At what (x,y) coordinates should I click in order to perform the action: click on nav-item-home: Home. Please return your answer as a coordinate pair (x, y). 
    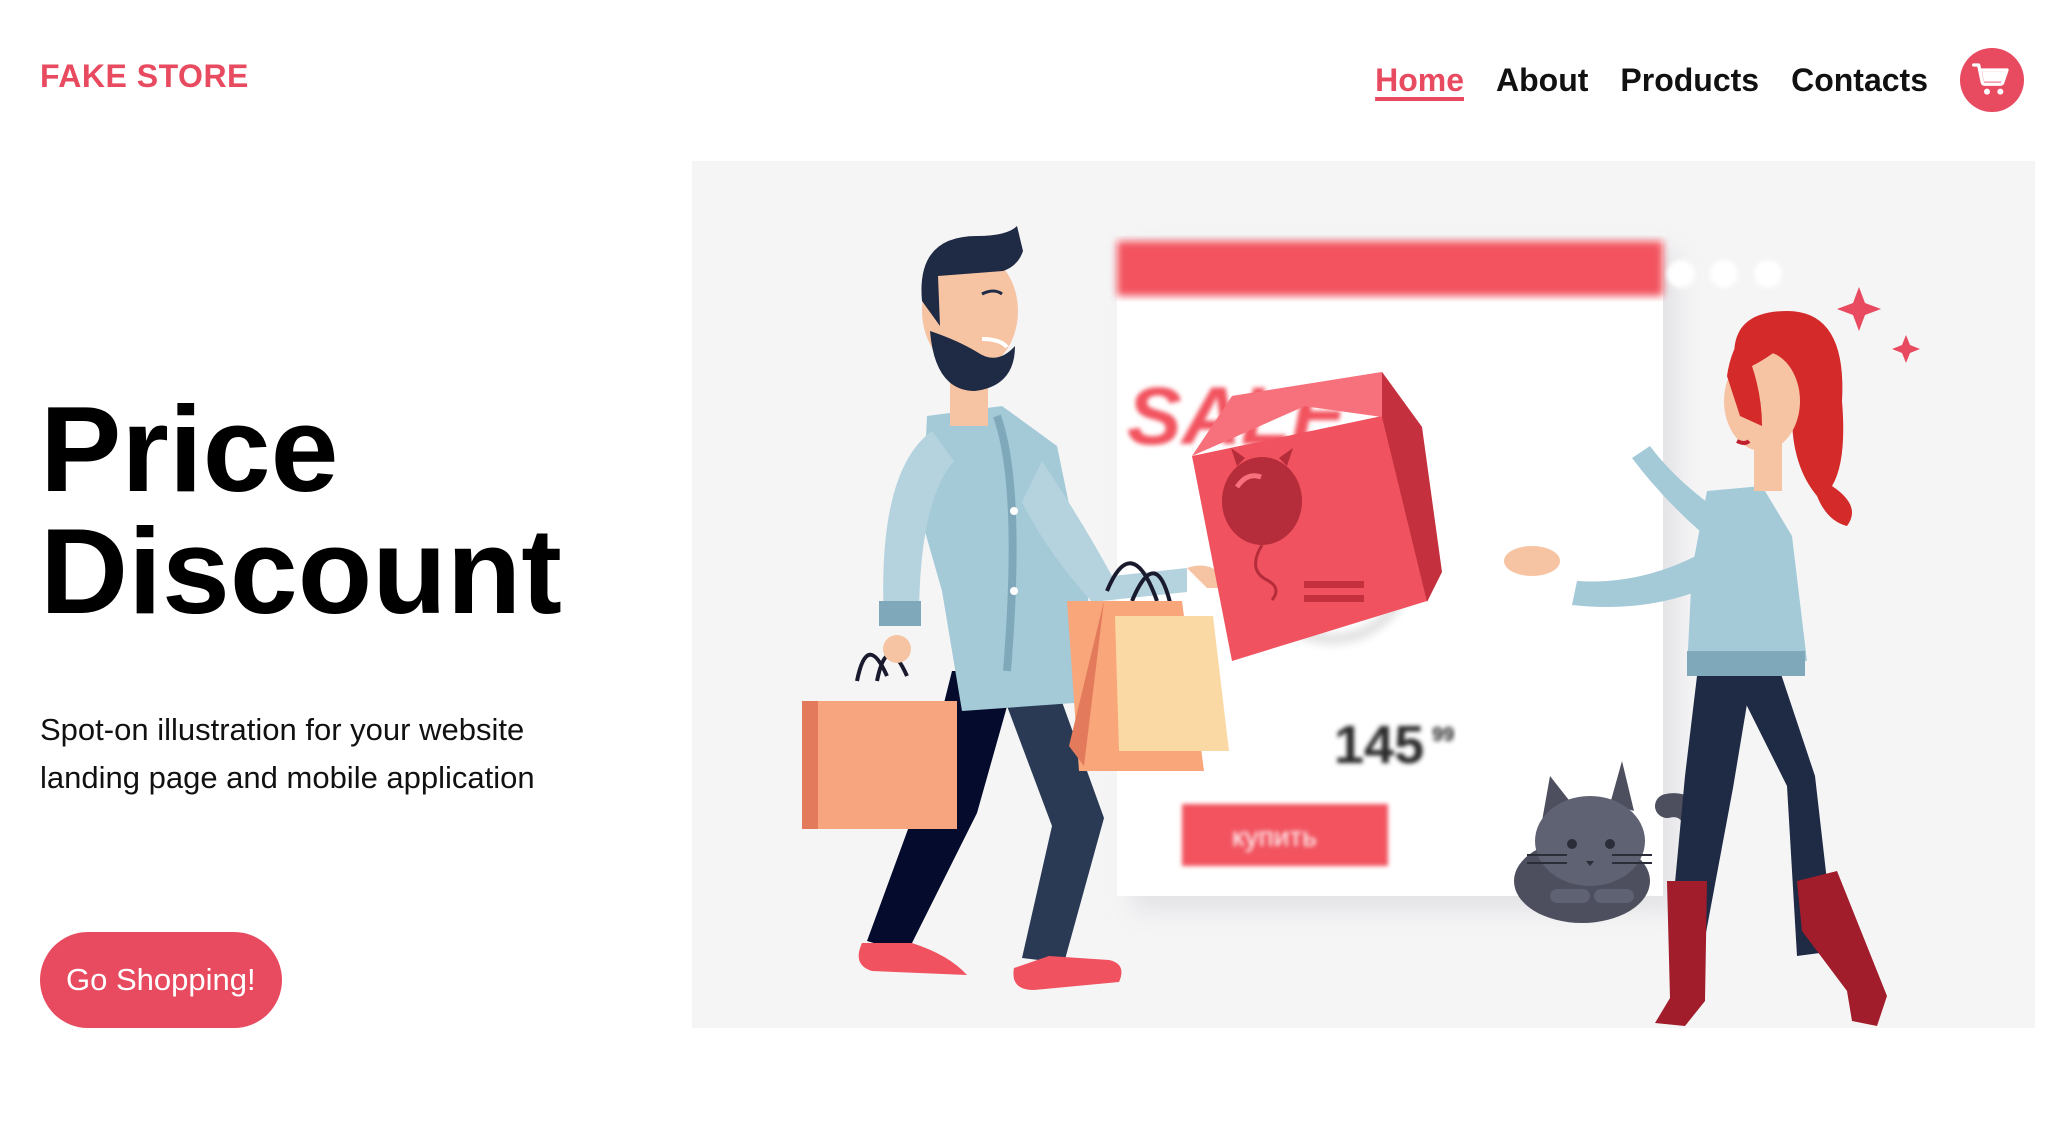
    Looking at the image, I should click on (1419, 80).